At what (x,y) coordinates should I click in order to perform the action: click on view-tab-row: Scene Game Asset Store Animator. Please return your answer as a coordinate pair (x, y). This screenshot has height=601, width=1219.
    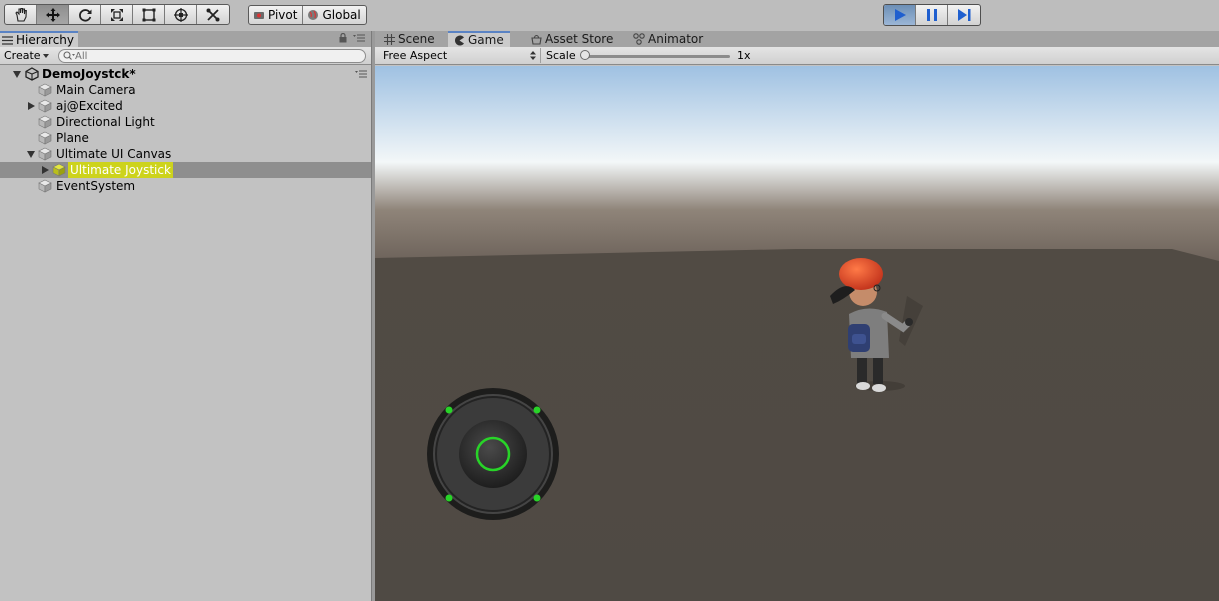
    Looking at the image, I should click on (797, 39).